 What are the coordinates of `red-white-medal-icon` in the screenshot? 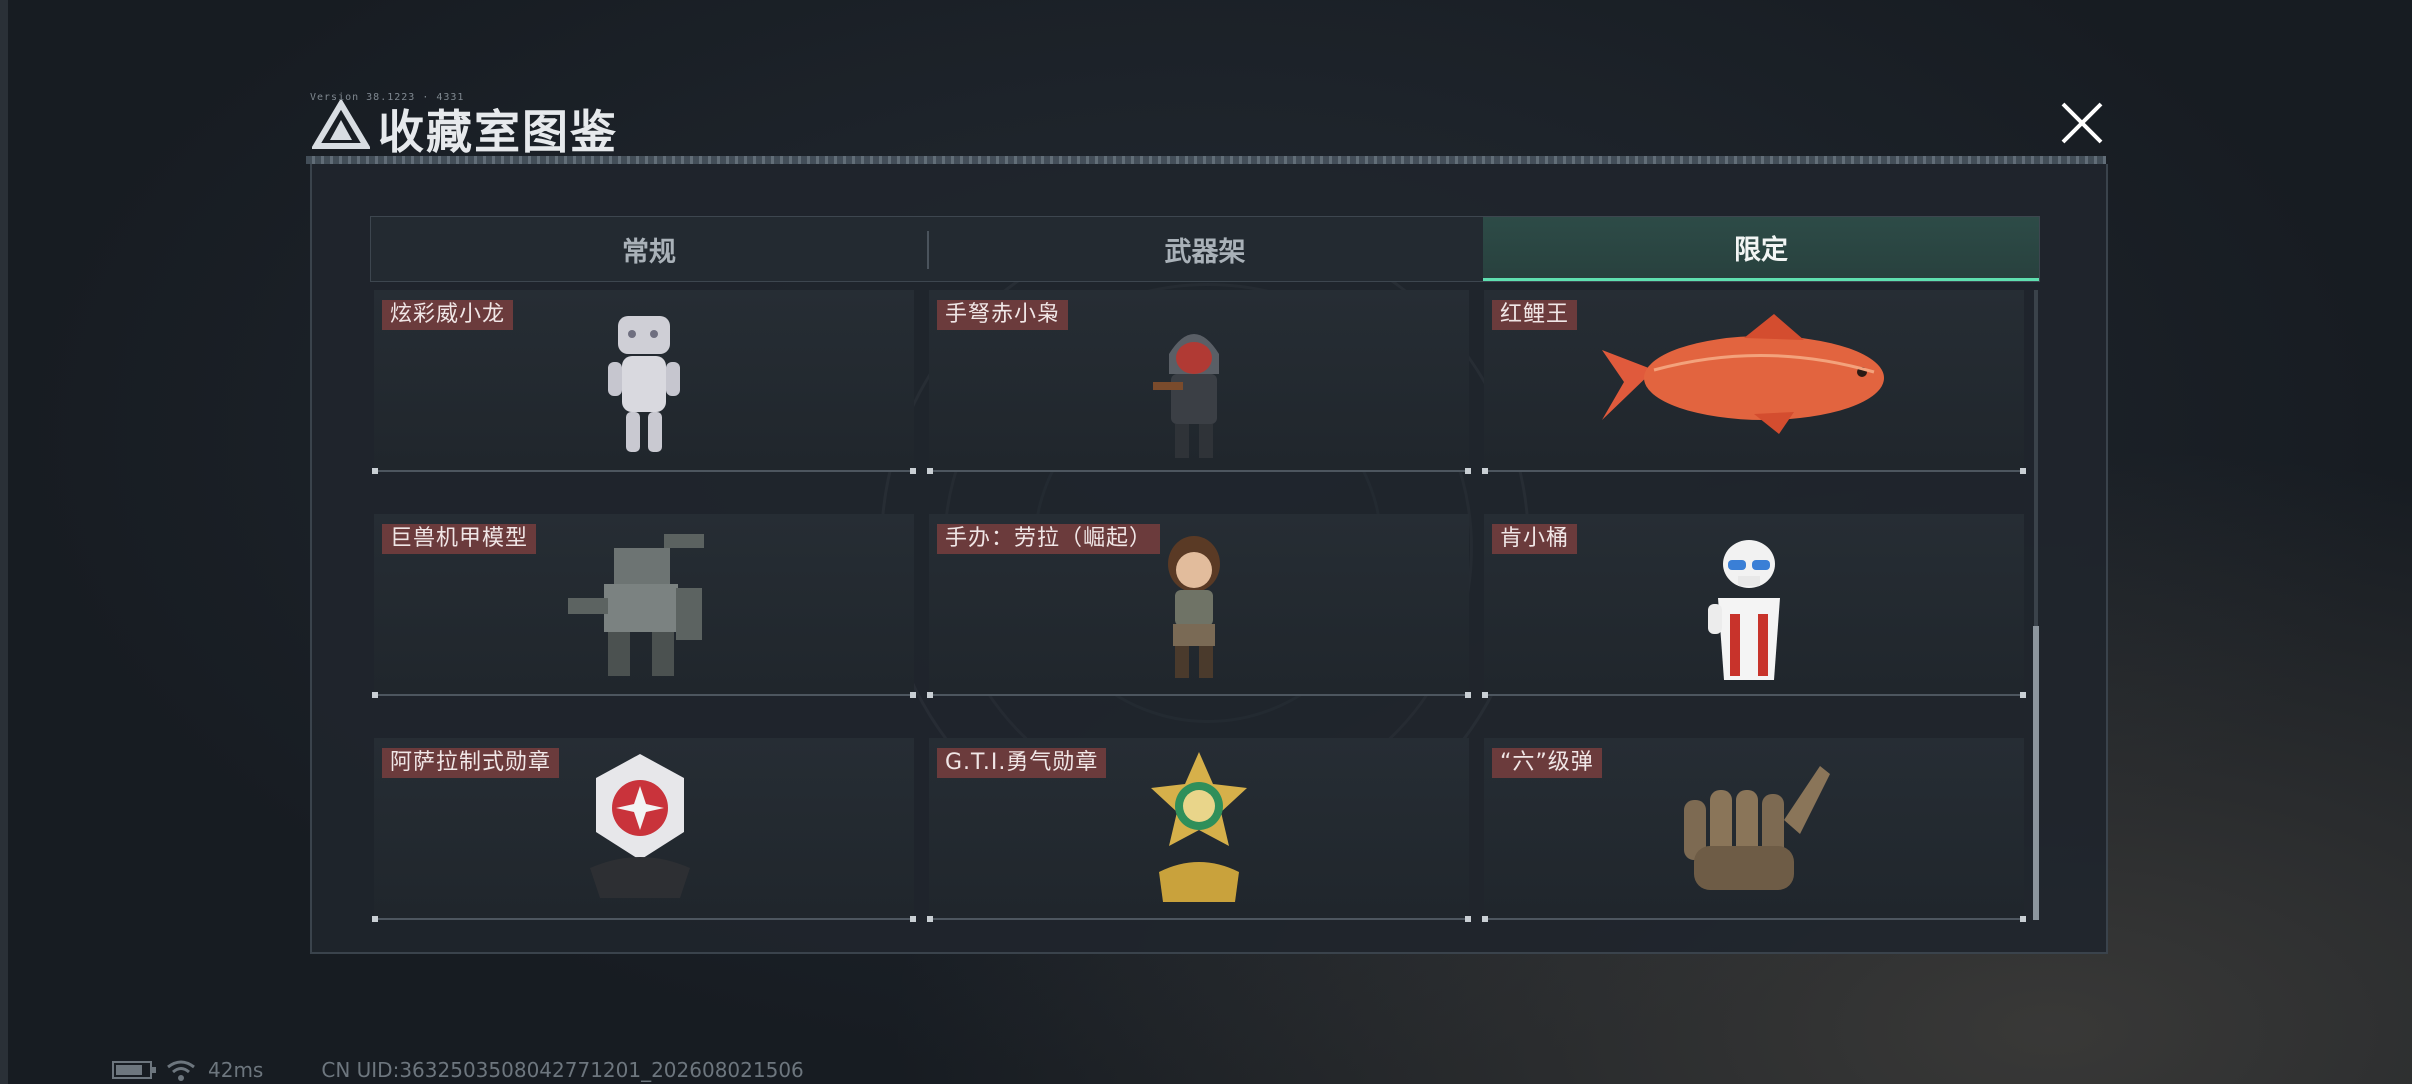 It's located at (640, 826).